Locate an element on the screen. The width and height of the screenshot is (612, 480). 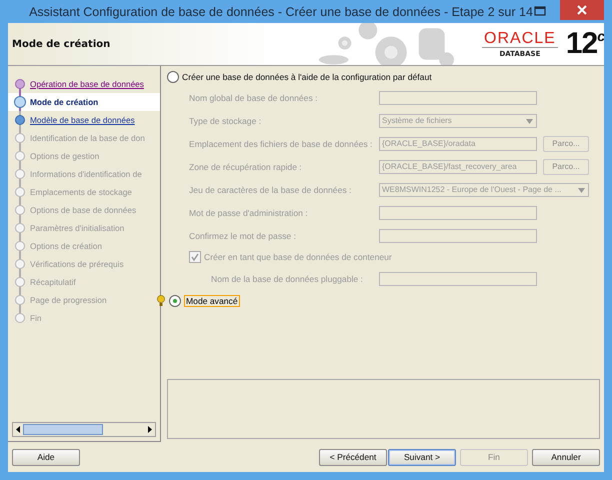
wizard-button: Suivant > is located at coordinates (422, 457).